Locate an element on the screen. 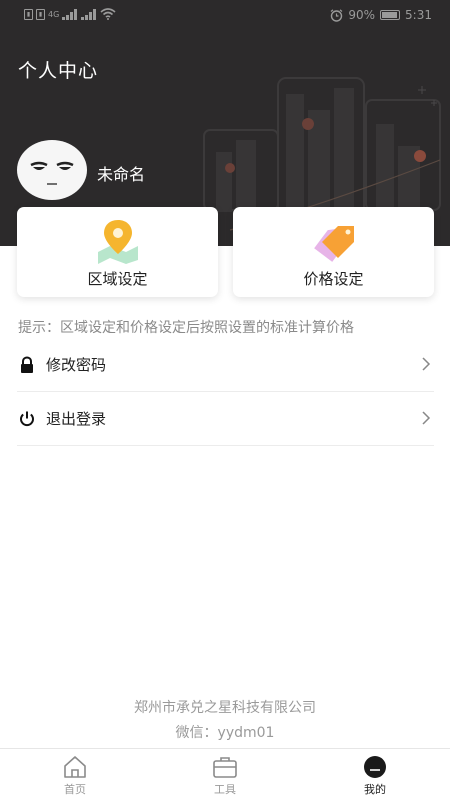 The width and height of the screenshot is (450, 800). status-bar-right: 90% 5:31 is located at coordinates (381, 15).